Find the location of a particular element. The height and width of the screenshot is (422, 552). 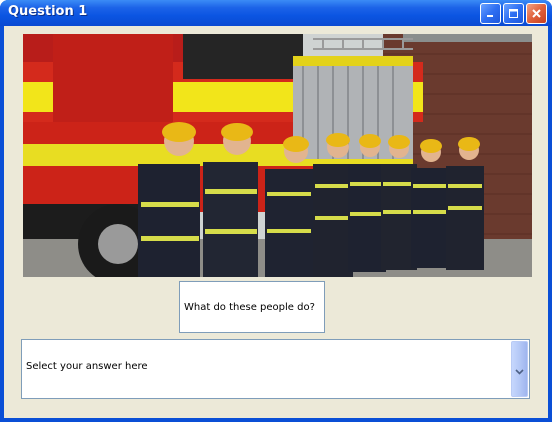

question-label: What do these people do? is located at coordinates (252, 307).